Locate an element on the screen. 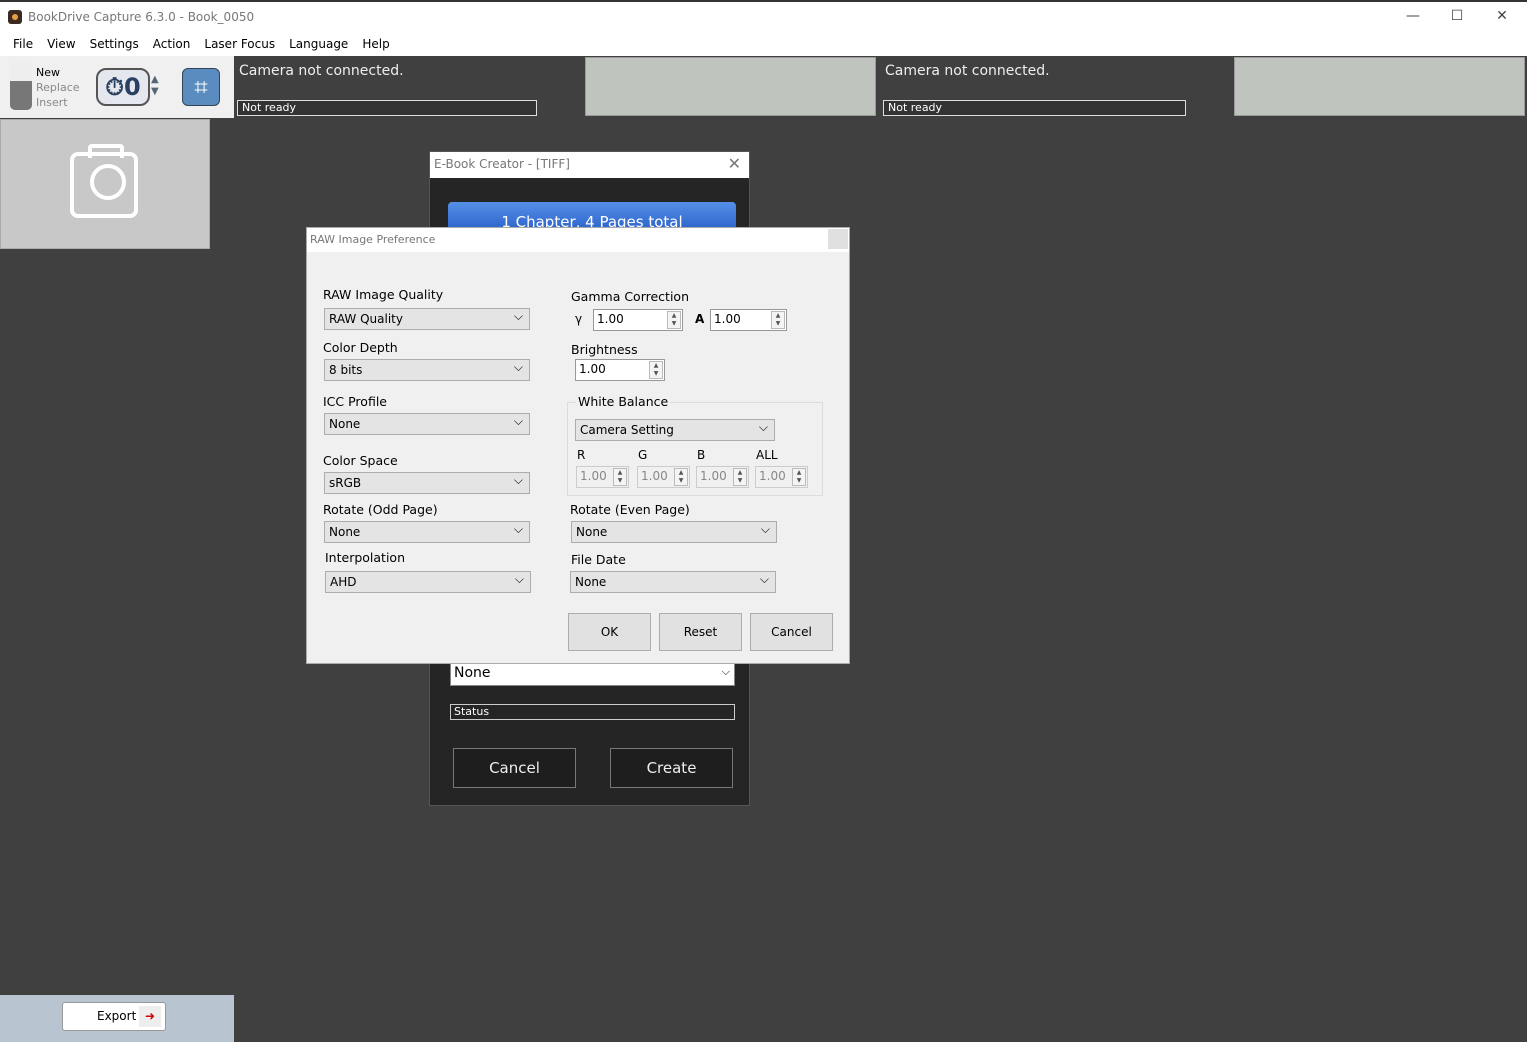  color-space-label: Color Space is located at coordinates (360, 460).